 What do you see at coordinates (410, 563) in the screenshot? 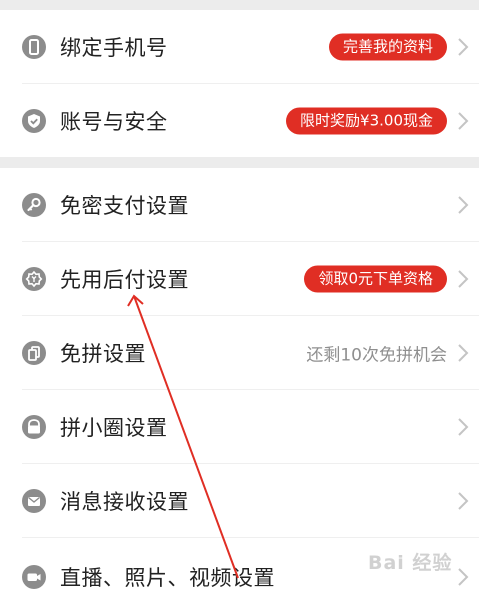
I see `watermark-logo: Bai 经验` at bounding box center [410, 563].